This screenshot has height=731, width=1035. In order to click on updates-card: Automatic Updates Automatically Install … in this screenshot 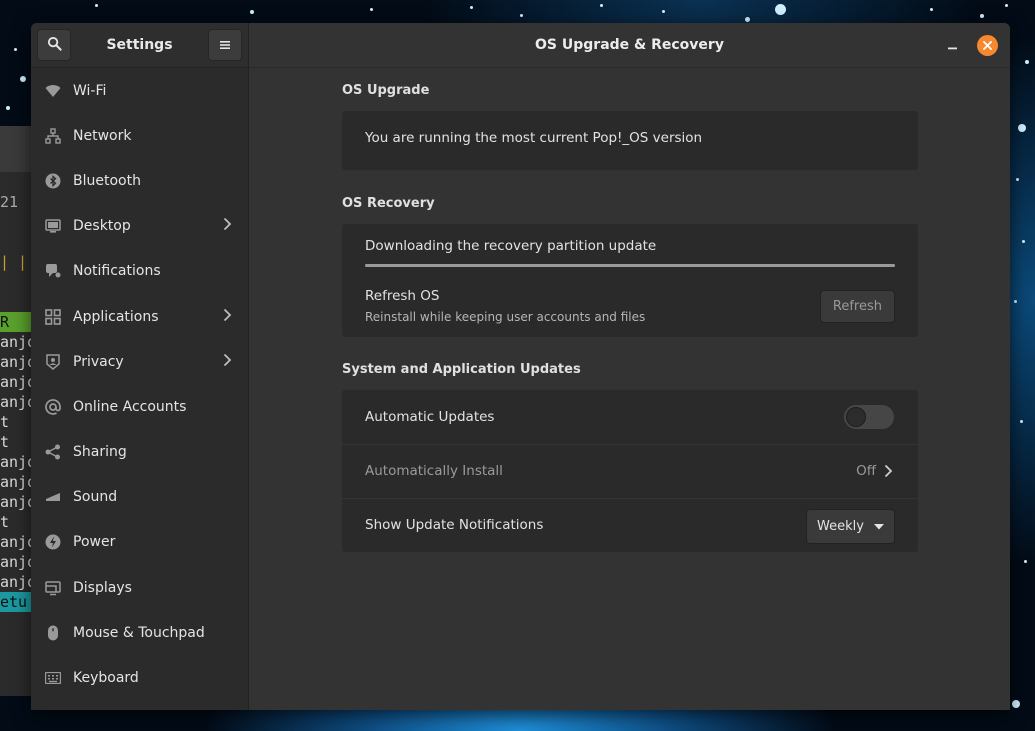, I will do `click(630, 471)`.